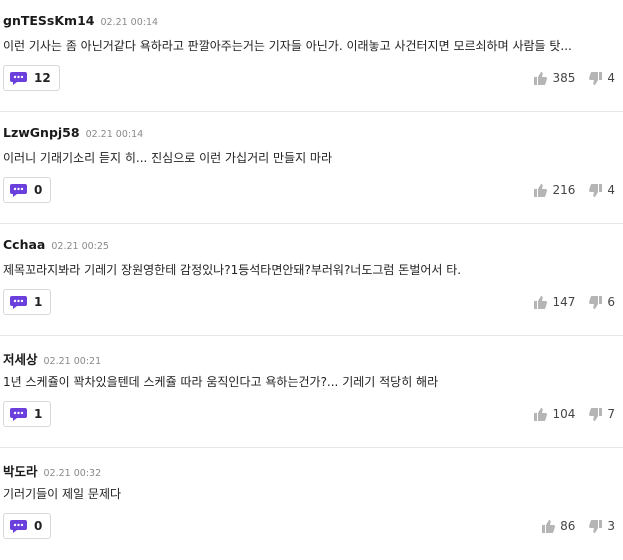  Describe the element at coordinates (611, 526) in the screenshot. I see `dislike-count: 3` at that location.